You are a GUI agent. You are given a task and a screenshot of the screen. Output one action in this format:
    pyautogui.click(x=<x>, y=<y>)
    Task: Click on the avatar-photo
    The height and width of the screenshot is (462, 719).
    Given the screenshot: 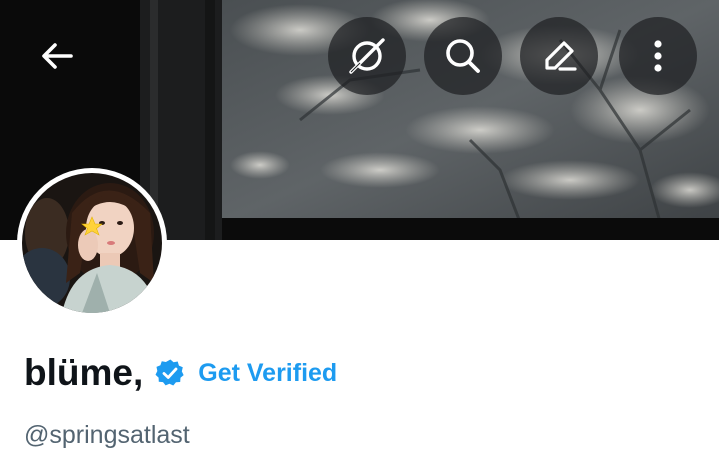 What is the action you would take?
    pyautogui.click(x=92, y=243)
    